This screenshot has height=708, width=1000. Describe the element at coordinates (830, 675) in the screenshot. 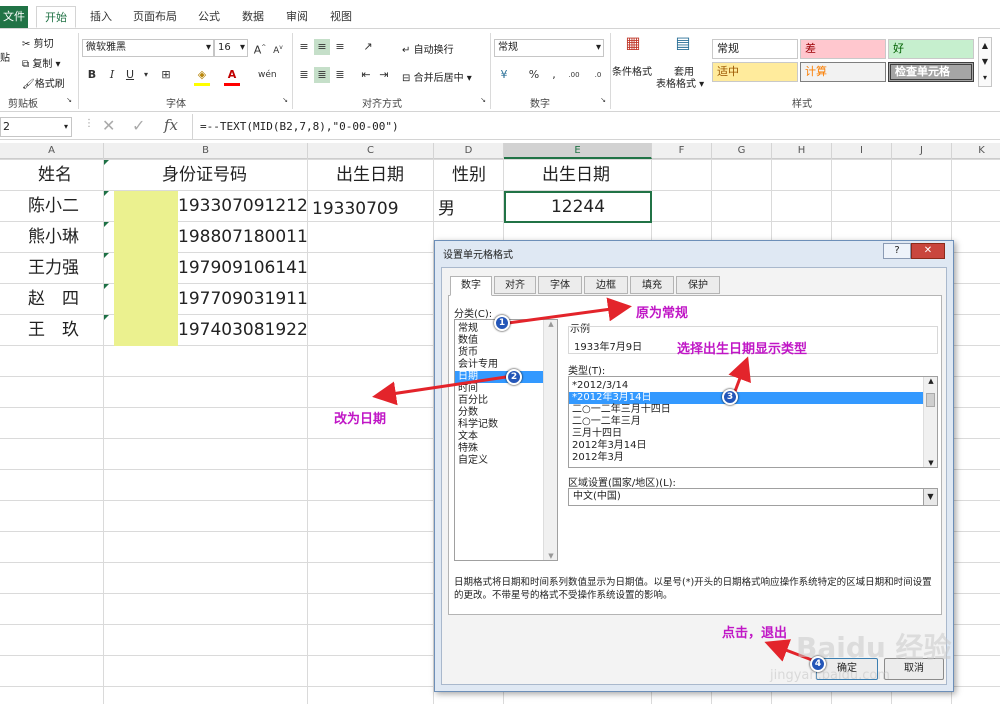

I see `watermark-url: jingyan.baidu.com` at that location.